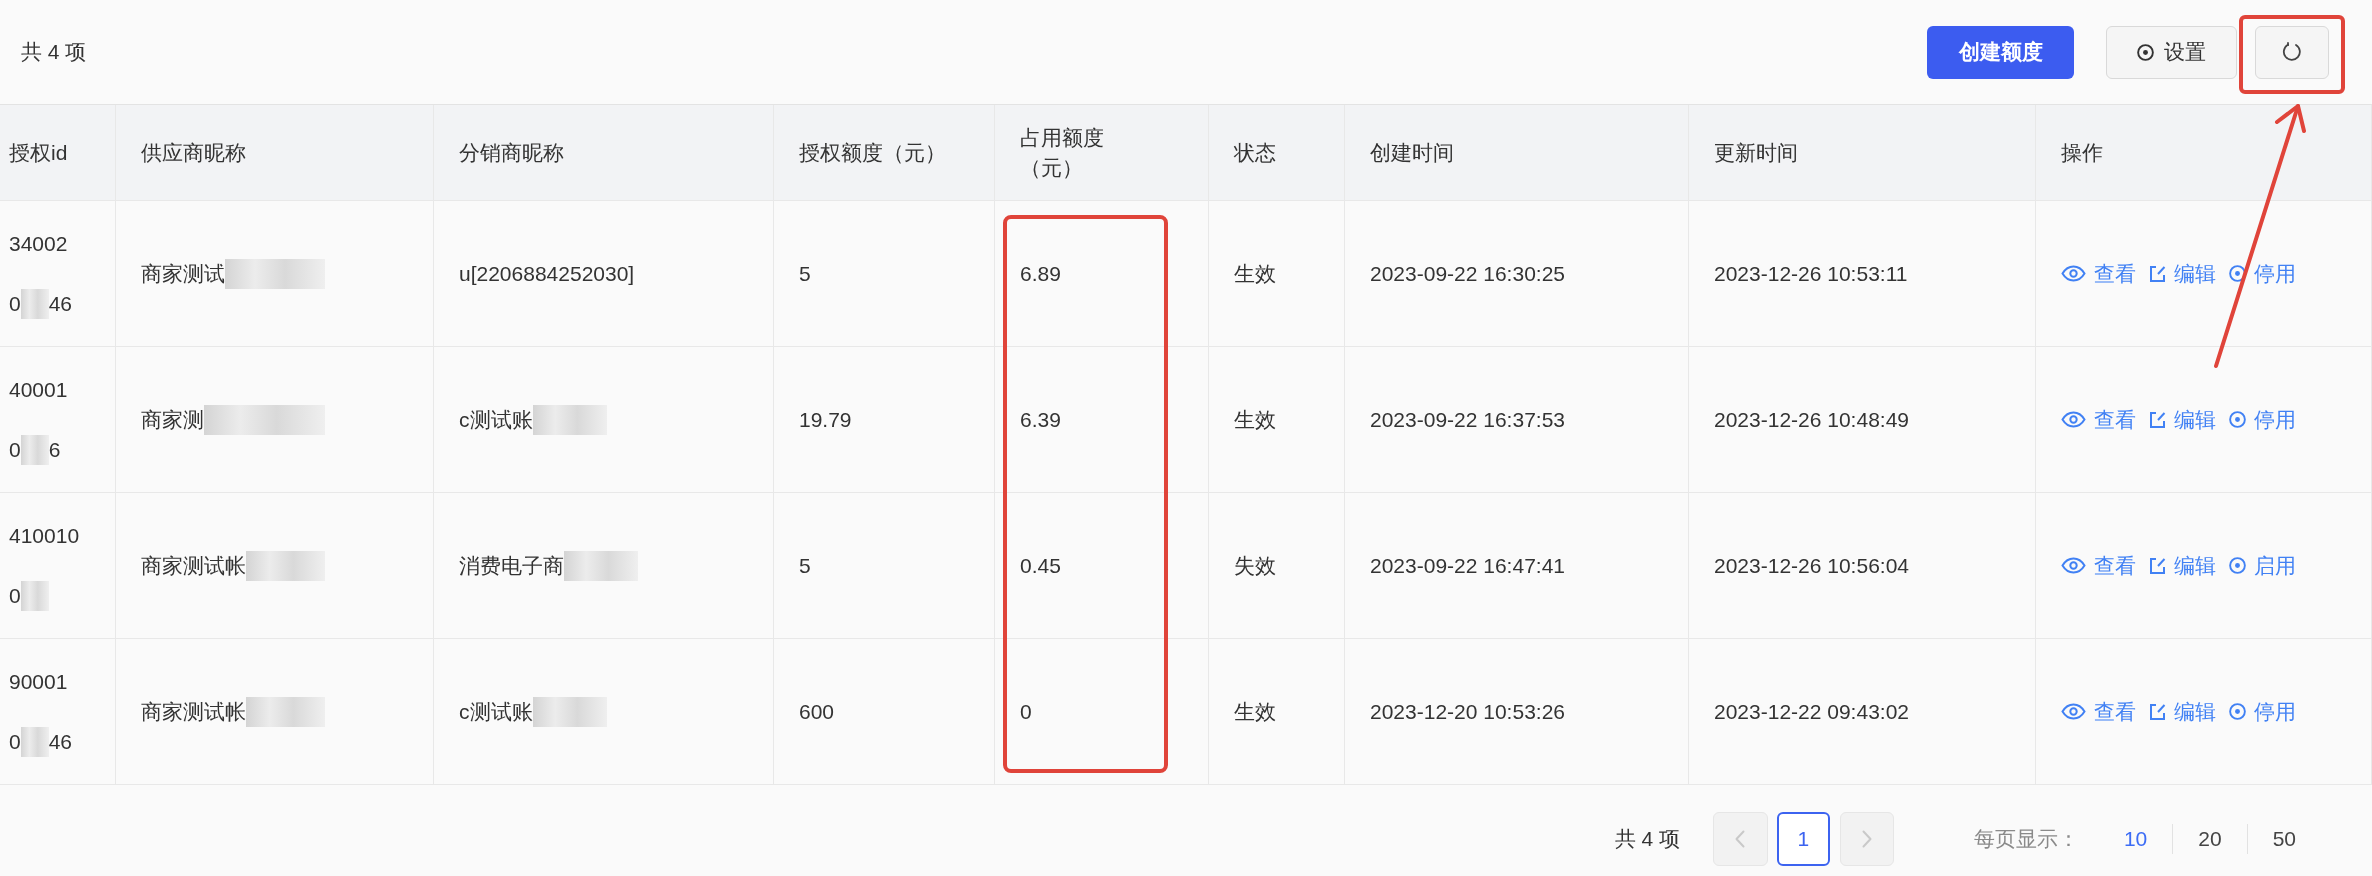  Describe the element at coordinates (2284, 838) in the screenshot. I see `page-size-option: 50` at that location.